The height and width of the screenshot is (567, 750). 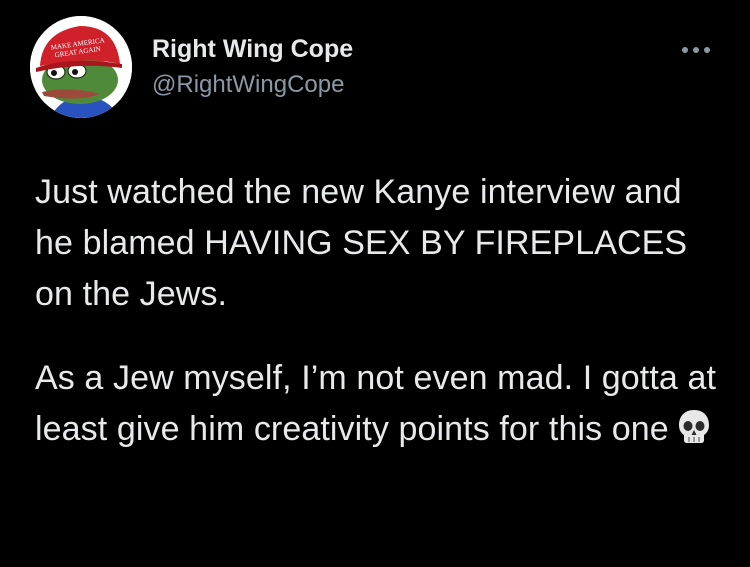 What do you see at coordinates (248, 85) in the screenshot?
I see `user-handle: @RightWingCope` at bounding box center [248, 85].